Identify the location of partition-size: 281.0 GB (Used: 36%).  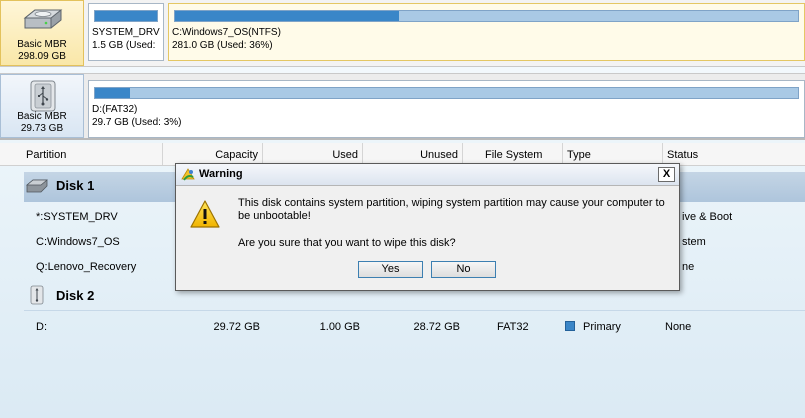
(222, 45).